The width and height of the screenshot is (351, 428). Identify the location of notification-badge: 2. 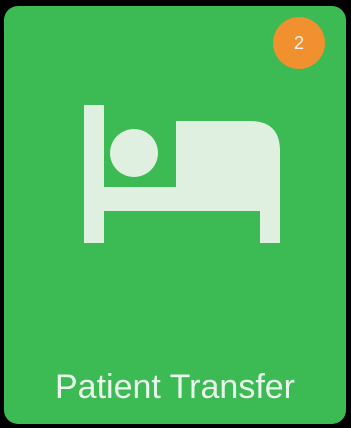
(299, 43).